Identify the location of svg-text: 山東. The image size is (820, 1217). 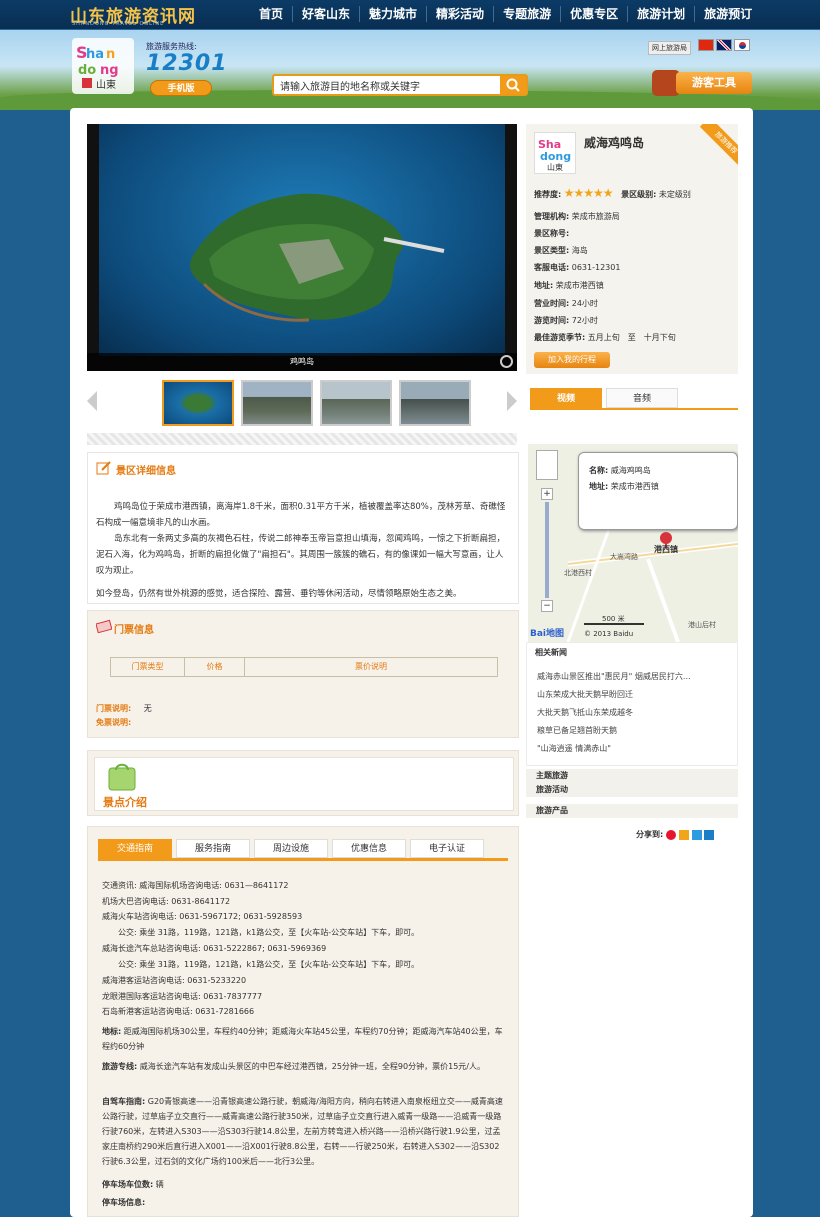
(555, 167).